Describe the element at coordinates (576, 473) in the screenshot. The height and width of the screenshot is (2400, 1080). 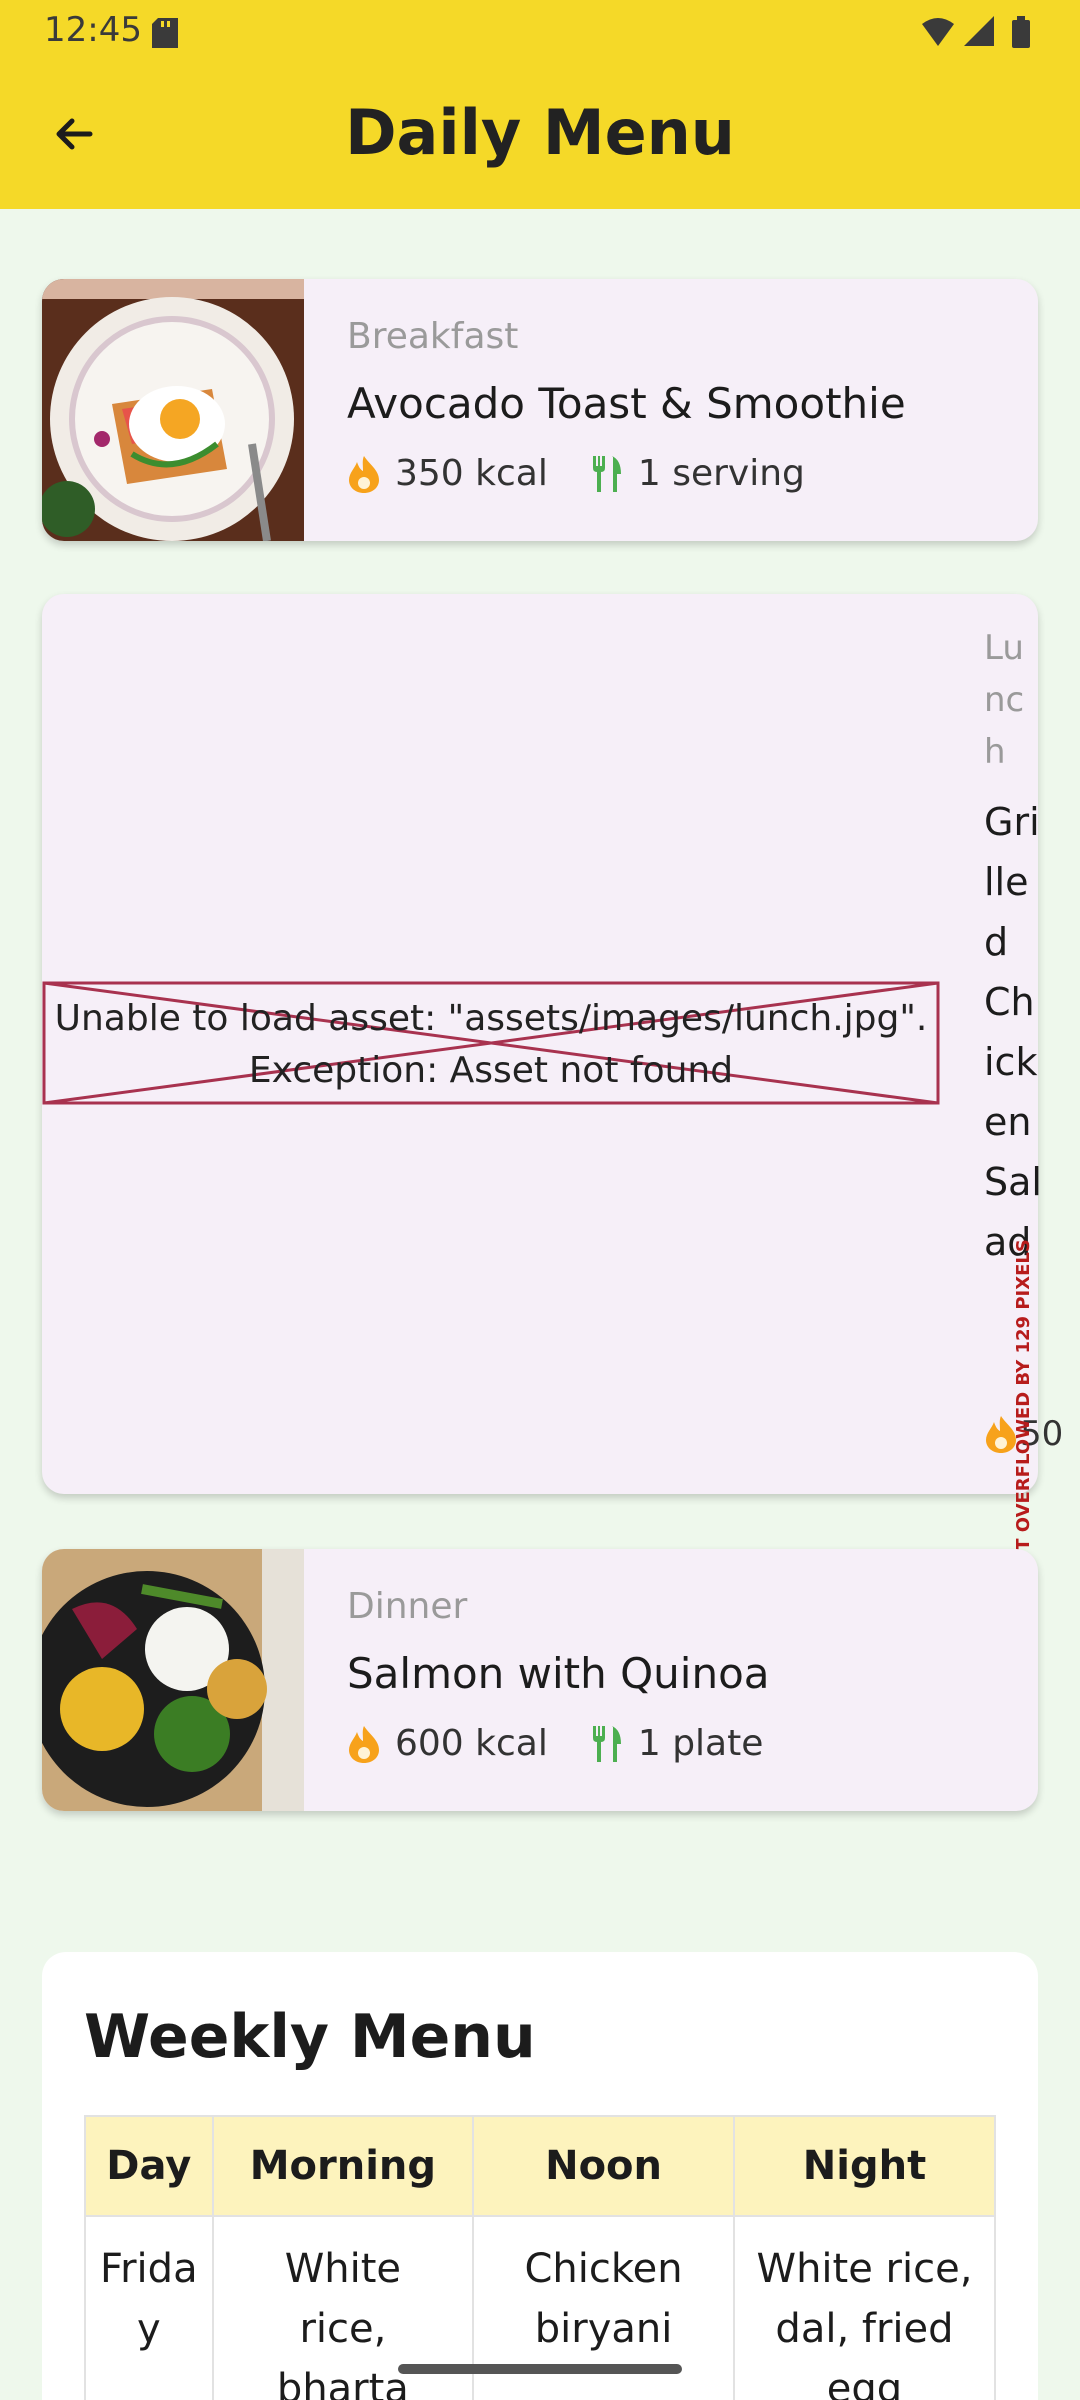
I see `meal-meta: 350 kcal 1 serving` at that location.